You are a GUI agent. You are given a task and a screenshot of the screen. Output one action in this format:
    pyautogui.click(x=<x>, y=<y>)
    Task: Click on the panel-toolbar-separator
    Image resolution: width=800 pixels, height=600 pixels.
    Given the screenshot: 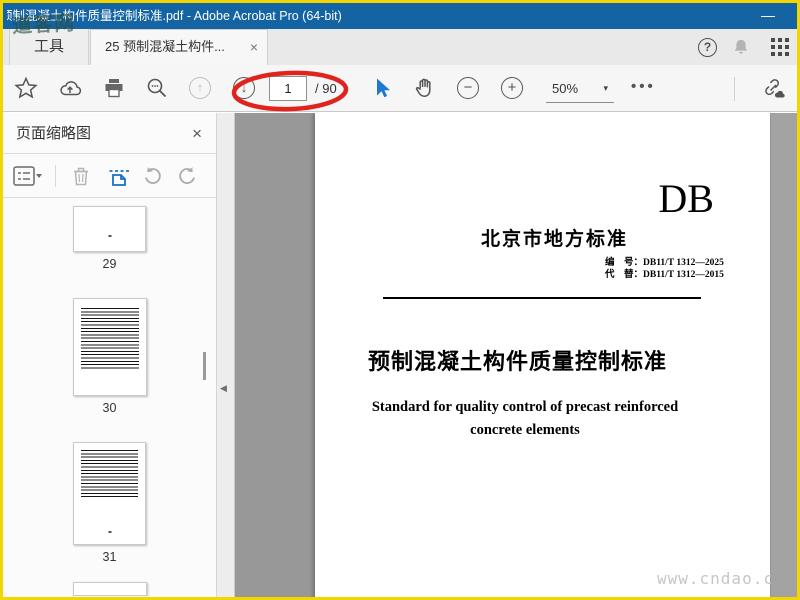 What is the action you would take?
    pyautogui.click(x=55, y=176)
    